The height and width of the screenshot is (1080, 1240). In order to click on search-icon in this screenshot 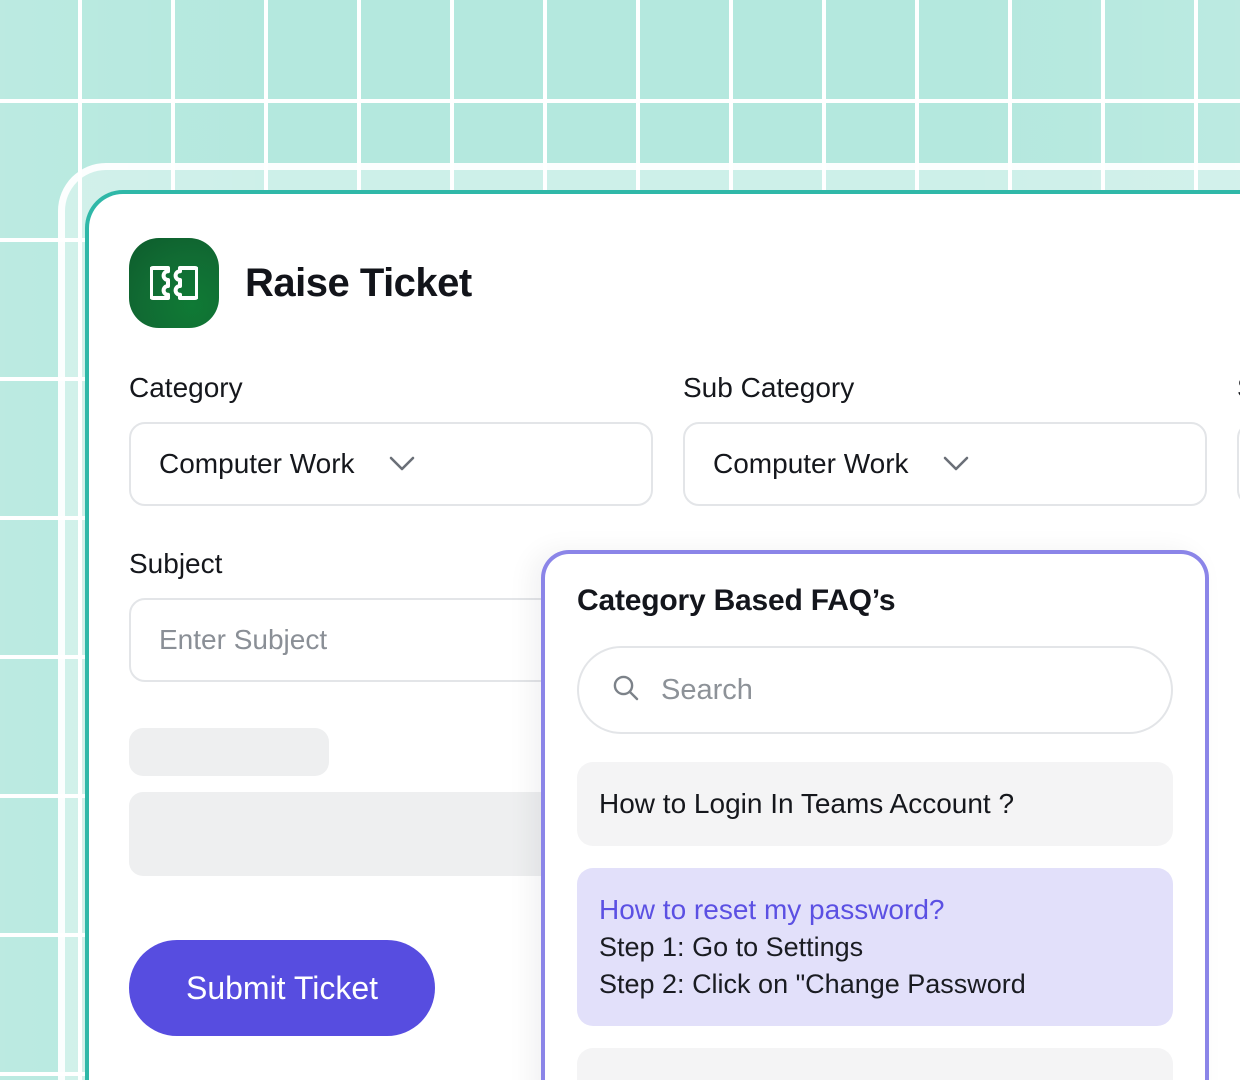, I will do `click(626, 690)`.